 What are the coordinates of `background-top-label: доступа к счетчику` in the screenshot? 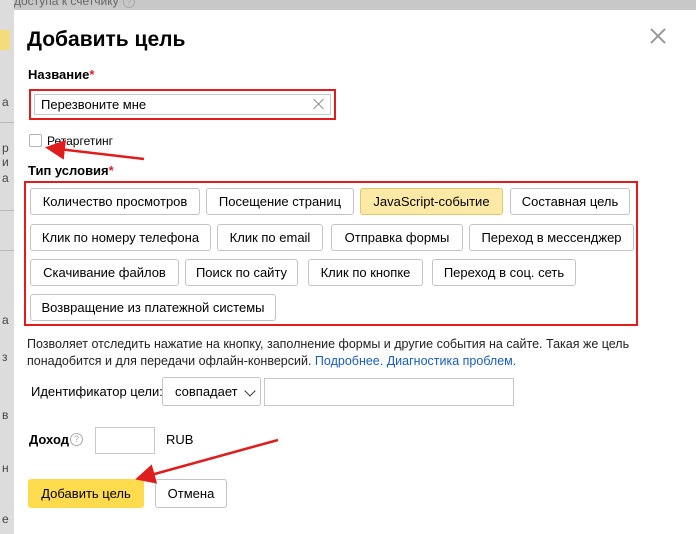 It's located at (66, 4).